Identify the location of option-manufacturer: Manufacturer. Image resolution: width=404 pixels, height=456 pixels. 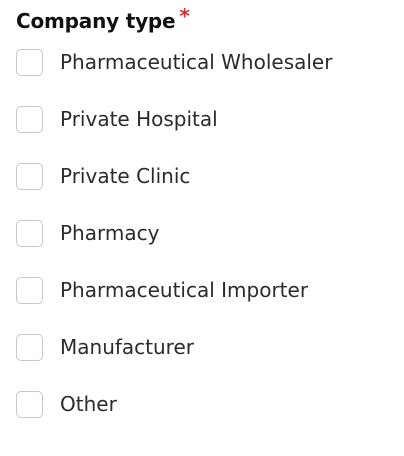
(210, 347).